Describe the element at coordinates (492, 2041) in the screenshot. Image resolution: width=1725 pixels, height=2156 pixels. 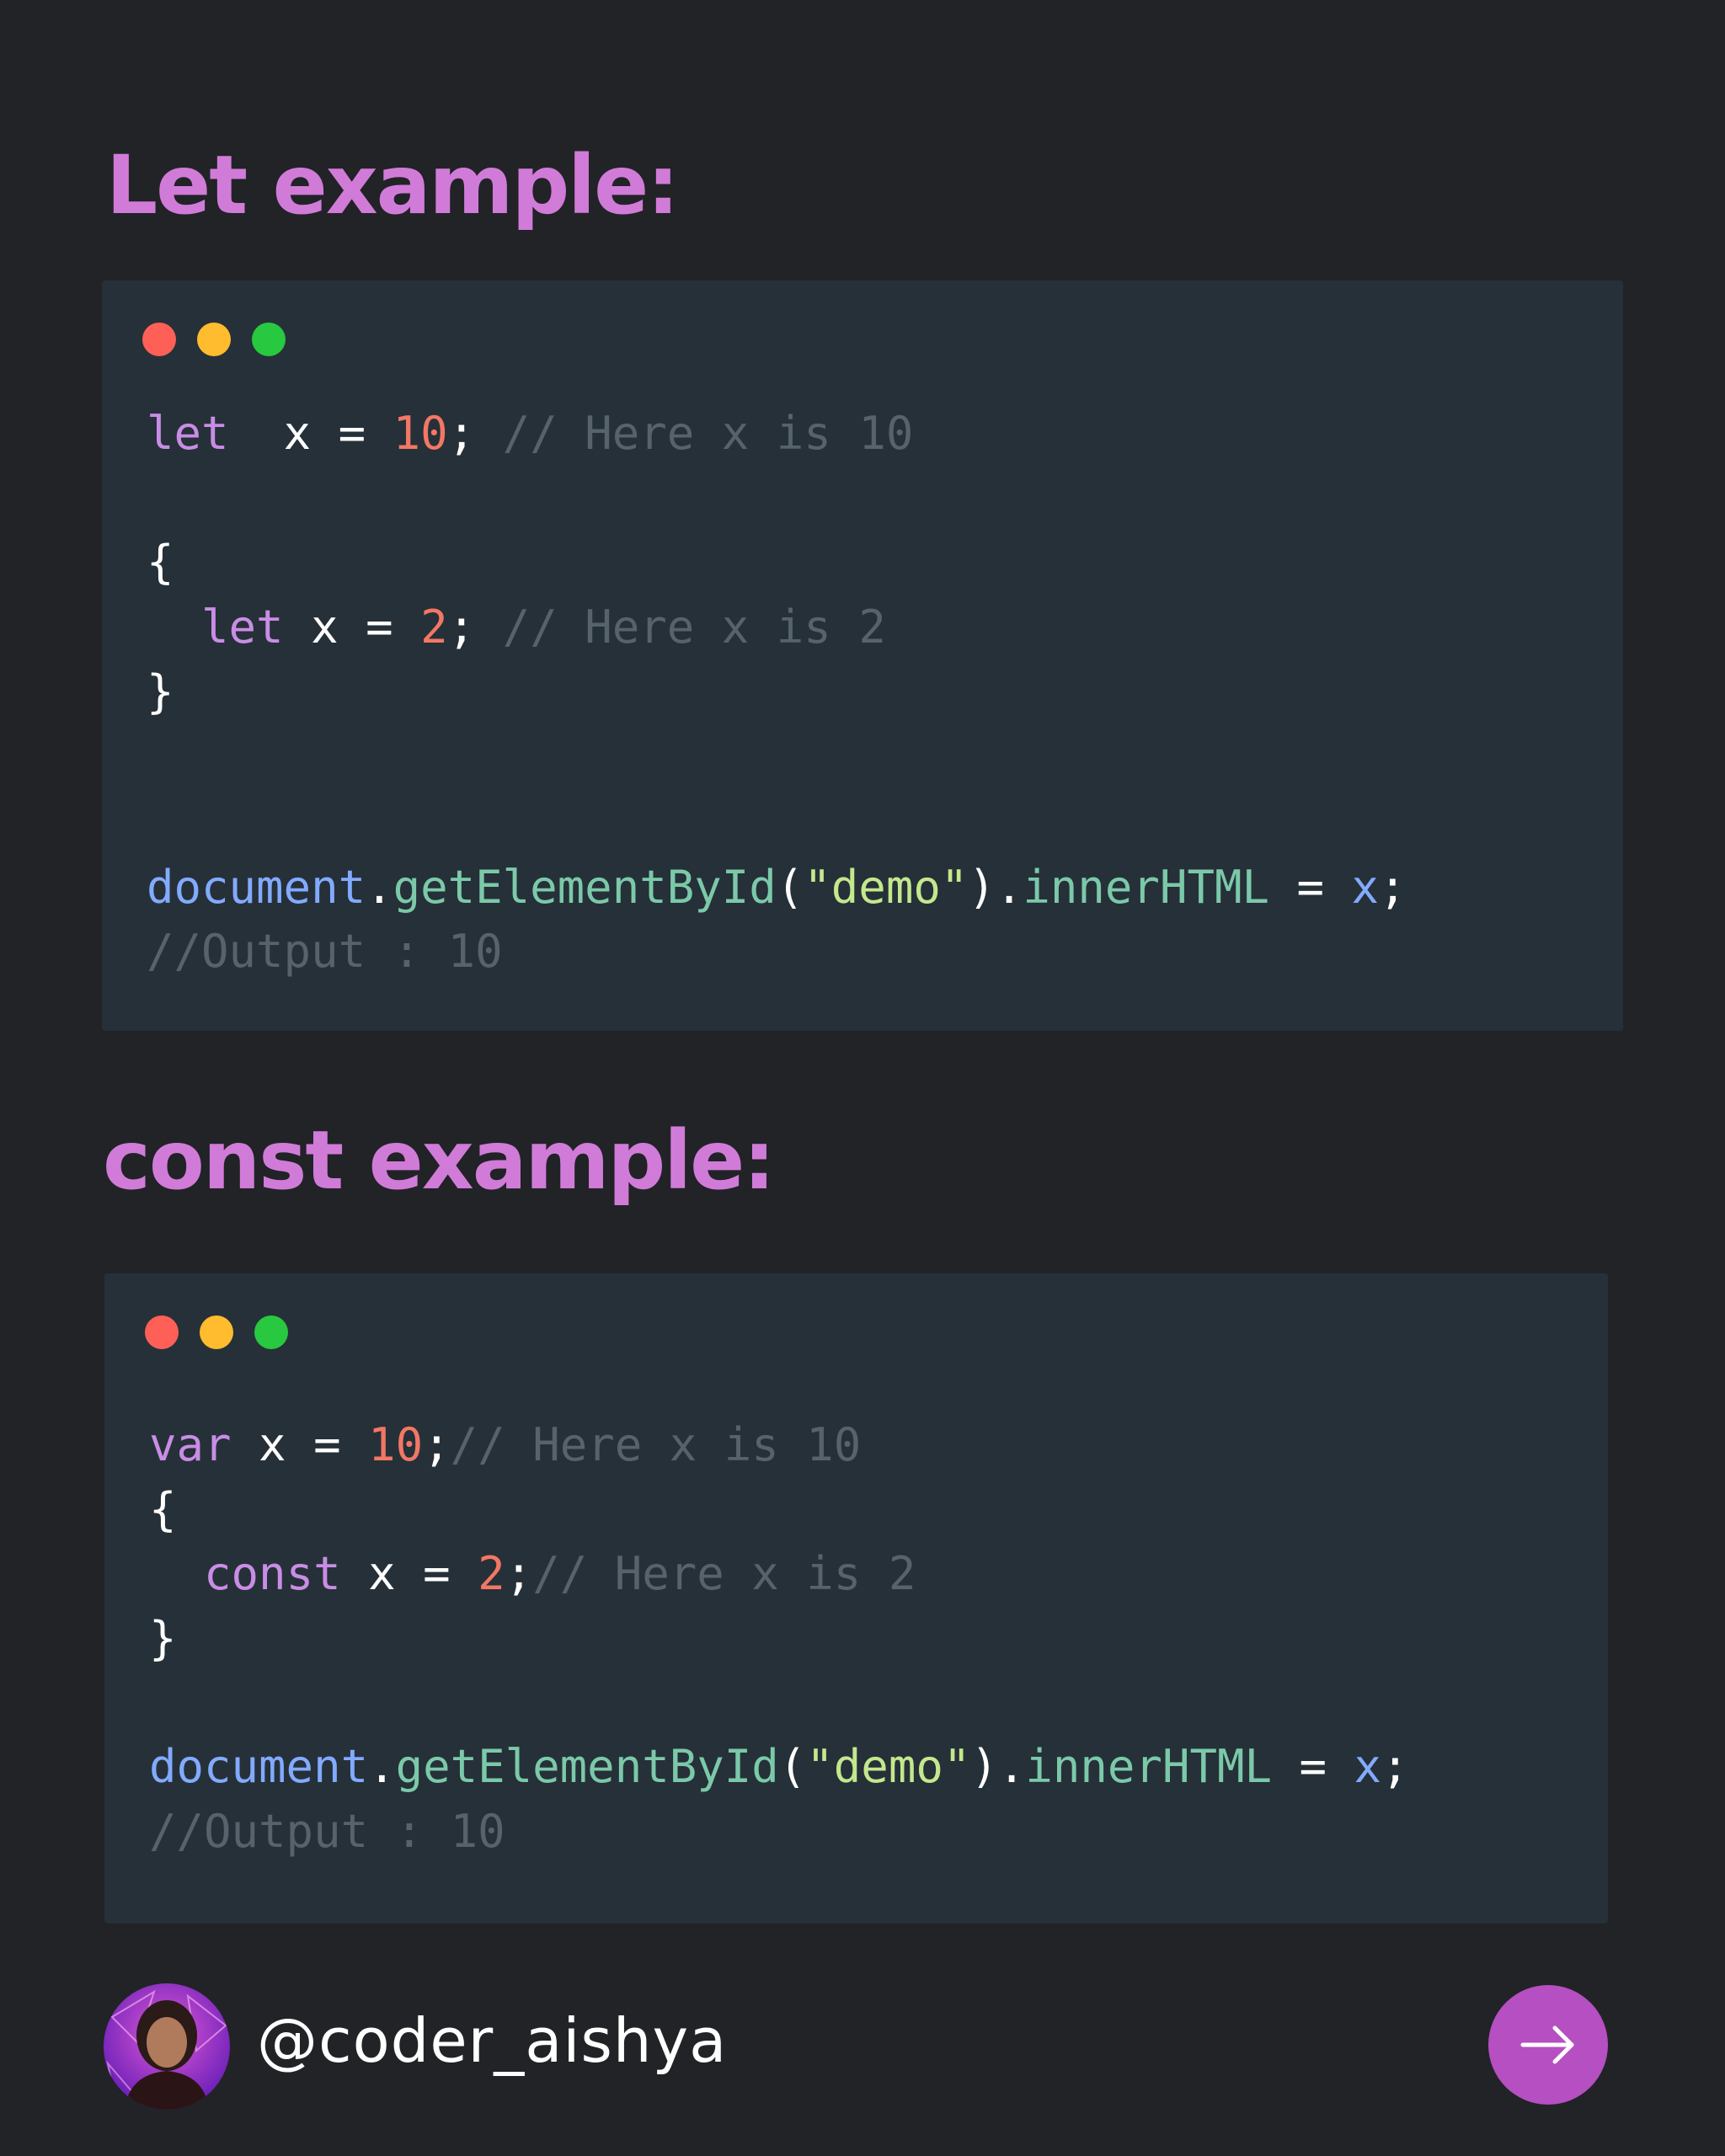
I see `username-handle: @coder_aishya` at that location.